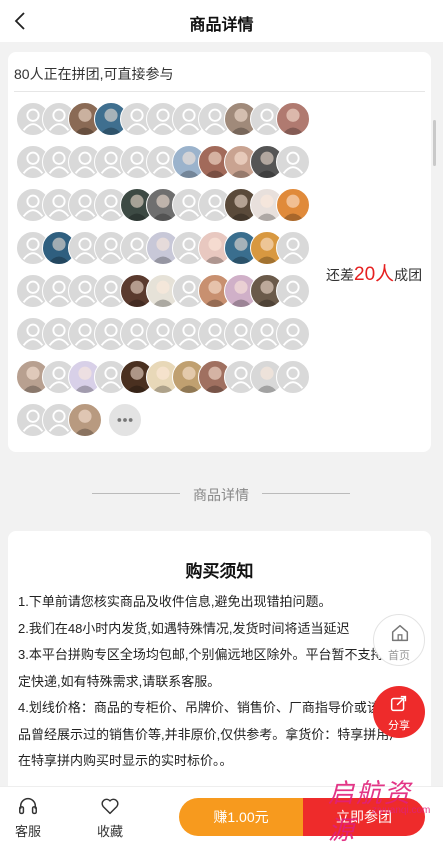  I want to click on watermark-sub-text: ziyuanqi.com, so click(401, 810).